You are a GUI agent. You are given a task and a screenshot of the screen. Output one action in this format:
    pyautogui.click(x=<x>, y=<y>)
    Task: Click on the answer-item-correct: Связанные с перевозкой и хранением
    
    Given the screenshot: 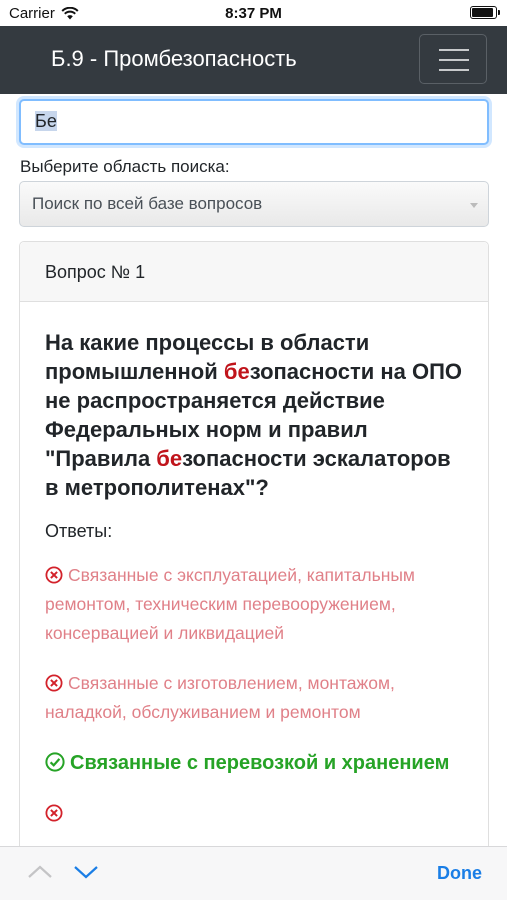 What is the action you would take?
    pyautogui.click(x=254, y=763)
    